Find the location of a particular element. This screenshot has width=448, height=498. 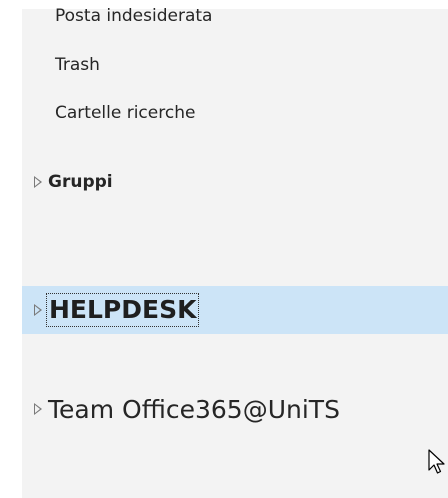

mouse-pointer-icon is located at coordinates (436, 461).